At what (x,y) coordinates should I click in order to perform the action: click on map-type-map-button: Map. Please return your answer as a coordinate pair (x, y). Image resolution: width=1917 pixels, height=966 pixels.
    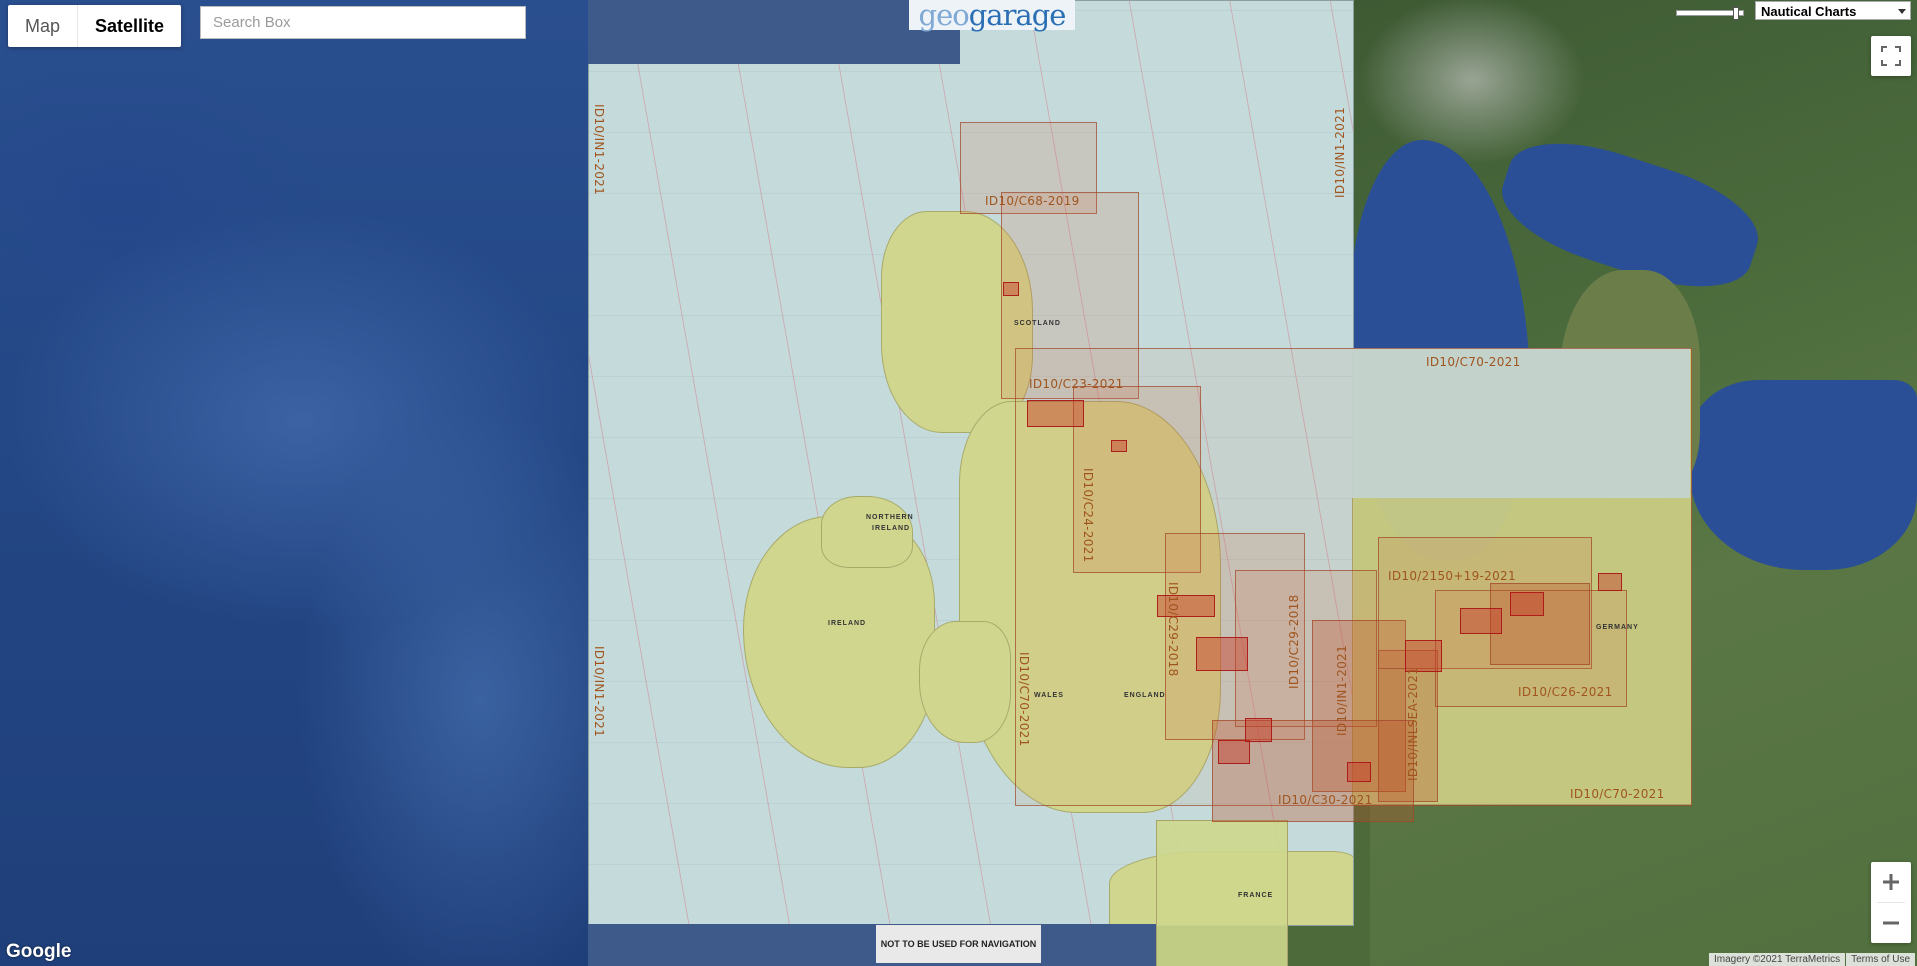
    Looking at the image, I should click on (42, 26).